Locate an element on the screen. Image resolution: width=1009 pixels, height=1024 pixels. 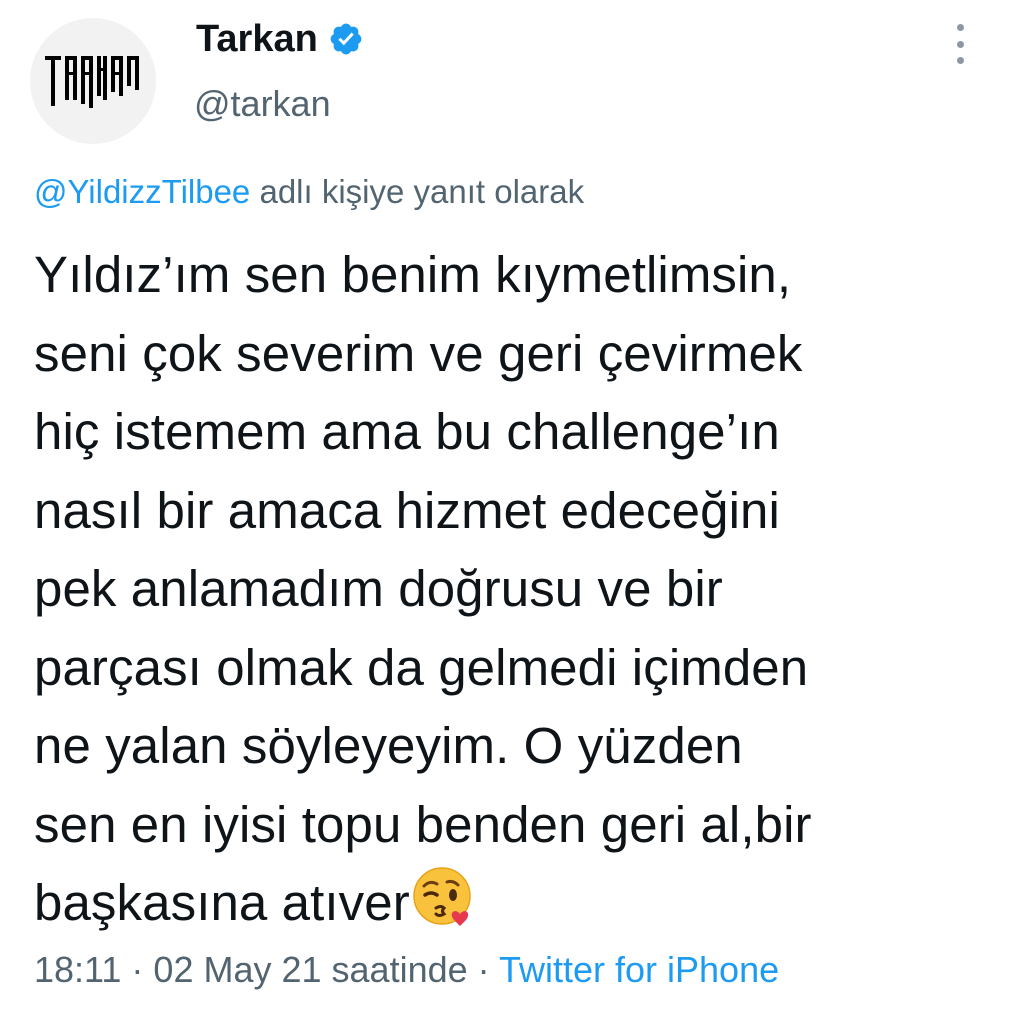
tweet-line: ne yalan söyleyeyim. O yüzden is located at coordinates (388, 745).